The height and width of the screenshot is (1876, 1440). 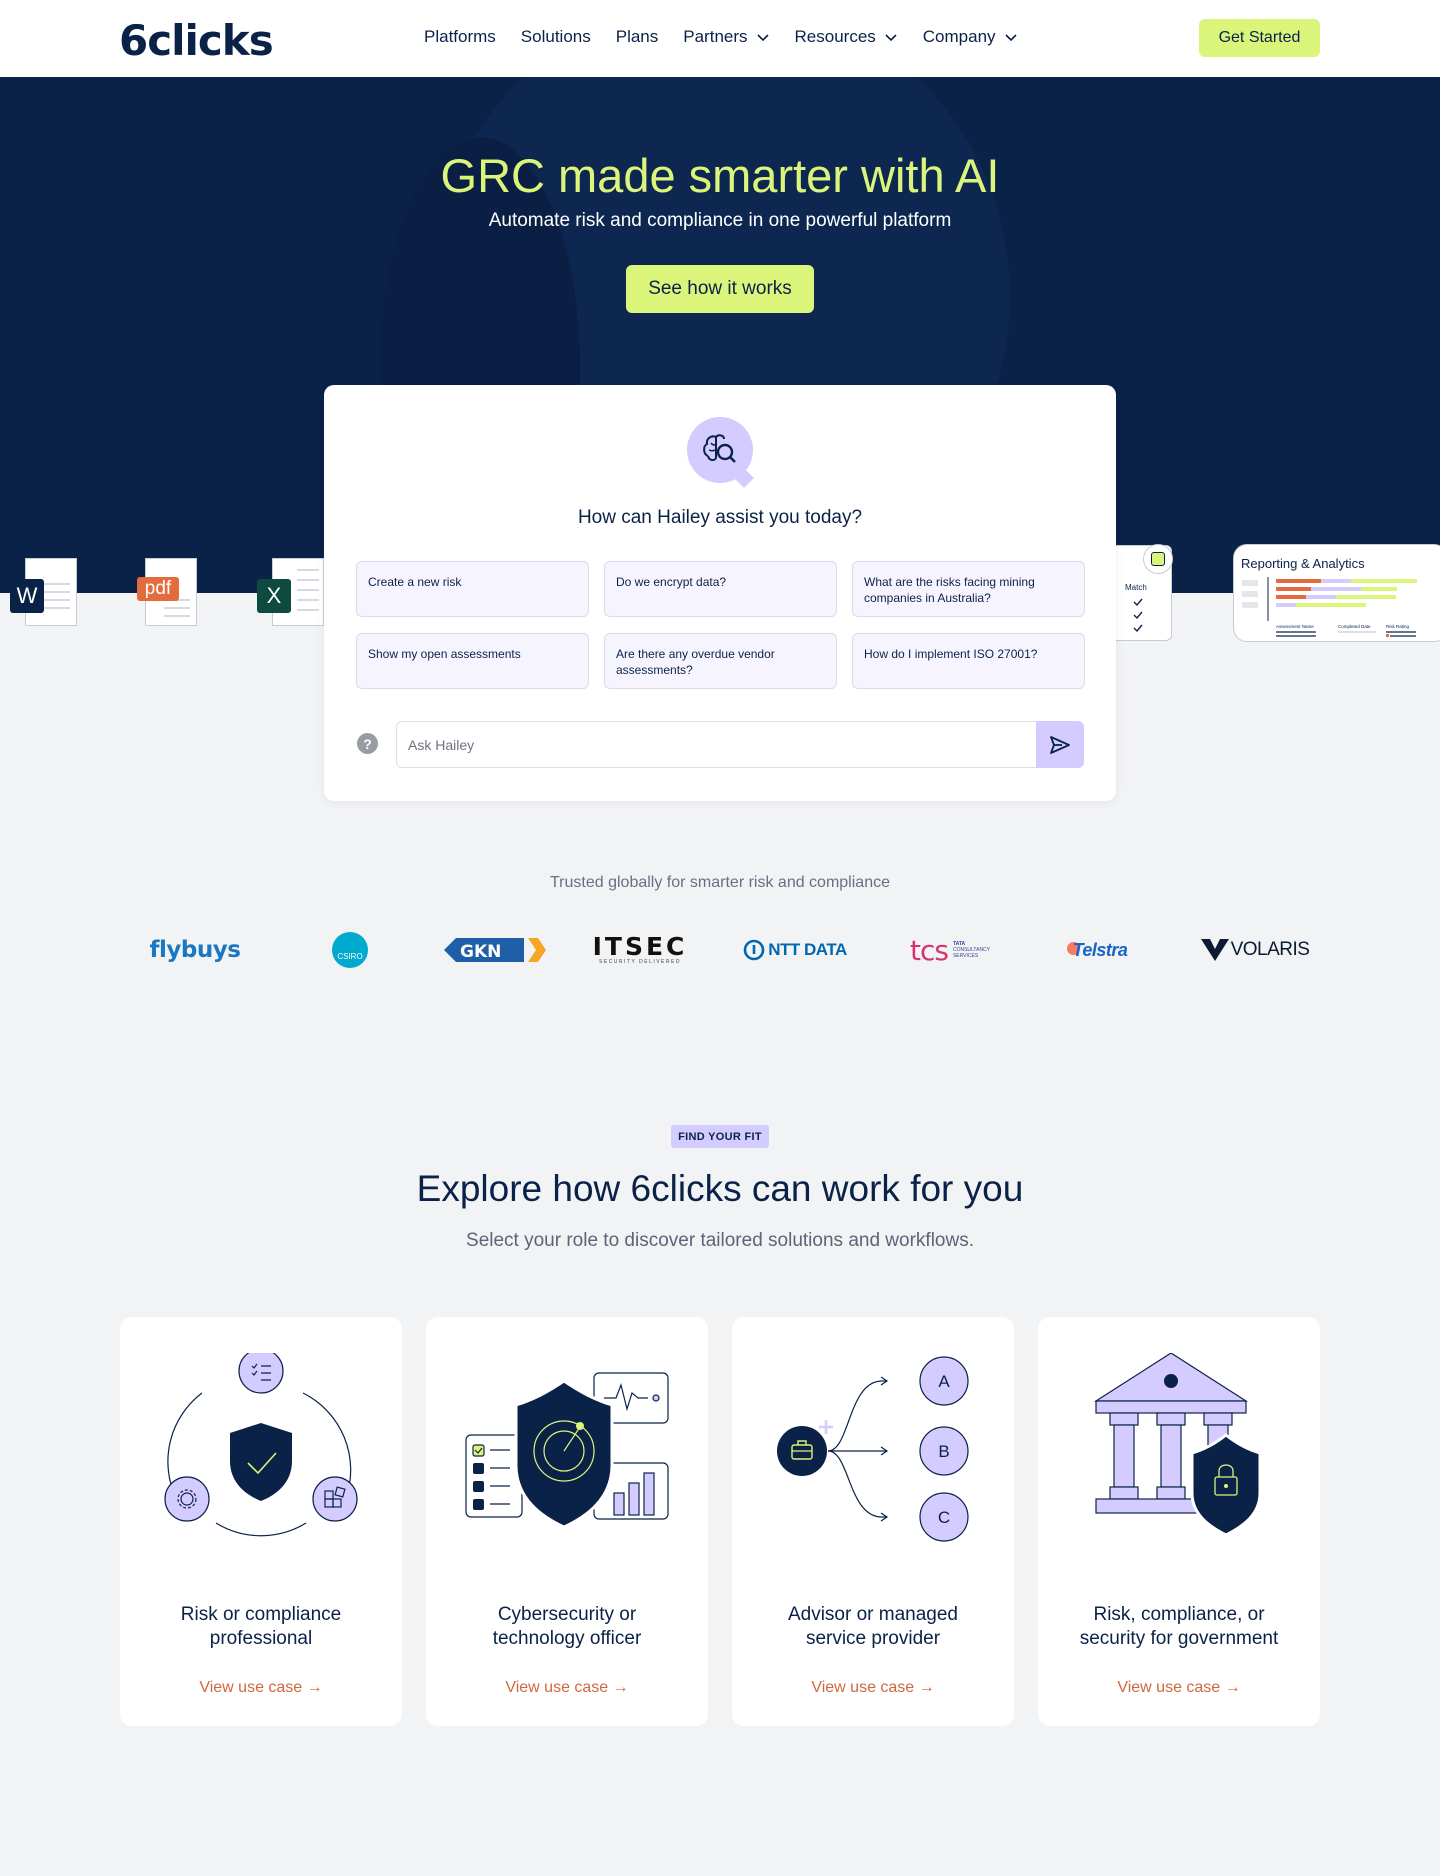 I want to click on match-avatar, so click(x=1158, y=559).